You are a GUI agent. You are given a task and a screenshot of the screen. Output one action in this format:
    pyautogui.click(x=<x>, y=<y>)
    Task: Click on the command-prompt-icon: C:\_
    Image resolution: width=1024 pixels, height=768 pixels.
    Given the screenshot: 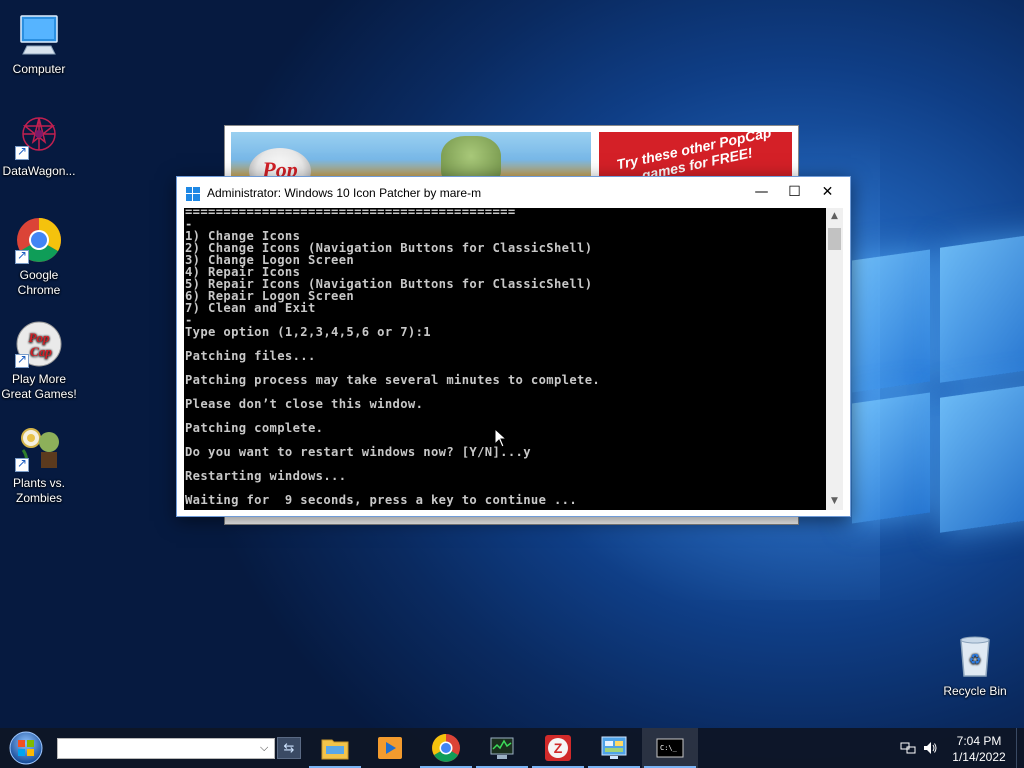 What is the action you would take?
    pyautogui.click(x=670, y=748)
    